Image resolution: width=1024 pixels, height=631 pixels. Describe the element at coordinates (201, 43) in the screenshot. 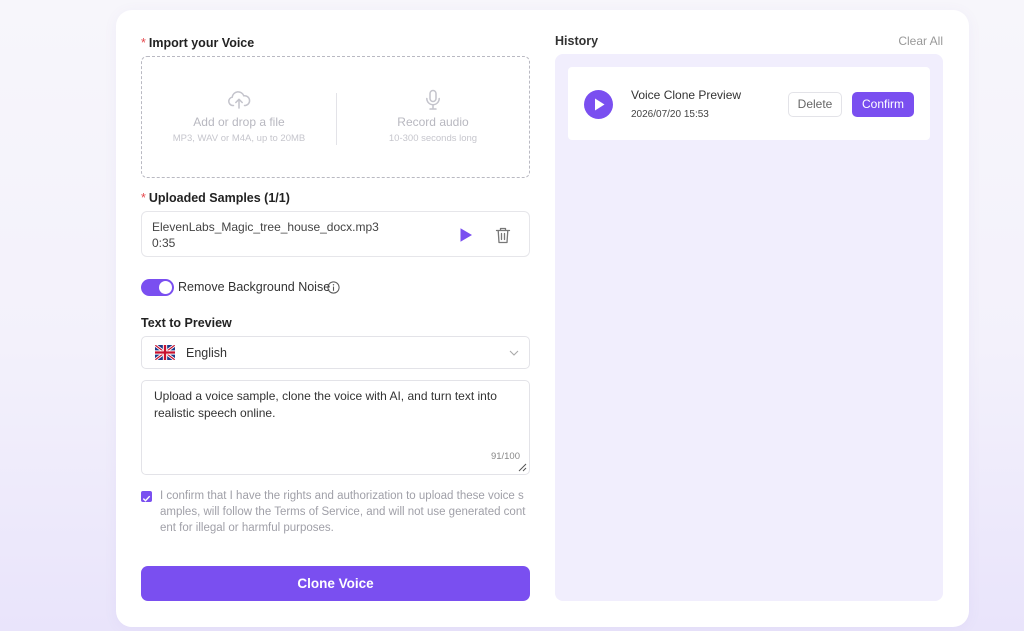

I see `import-voice-text: Import your Voice` at that location.